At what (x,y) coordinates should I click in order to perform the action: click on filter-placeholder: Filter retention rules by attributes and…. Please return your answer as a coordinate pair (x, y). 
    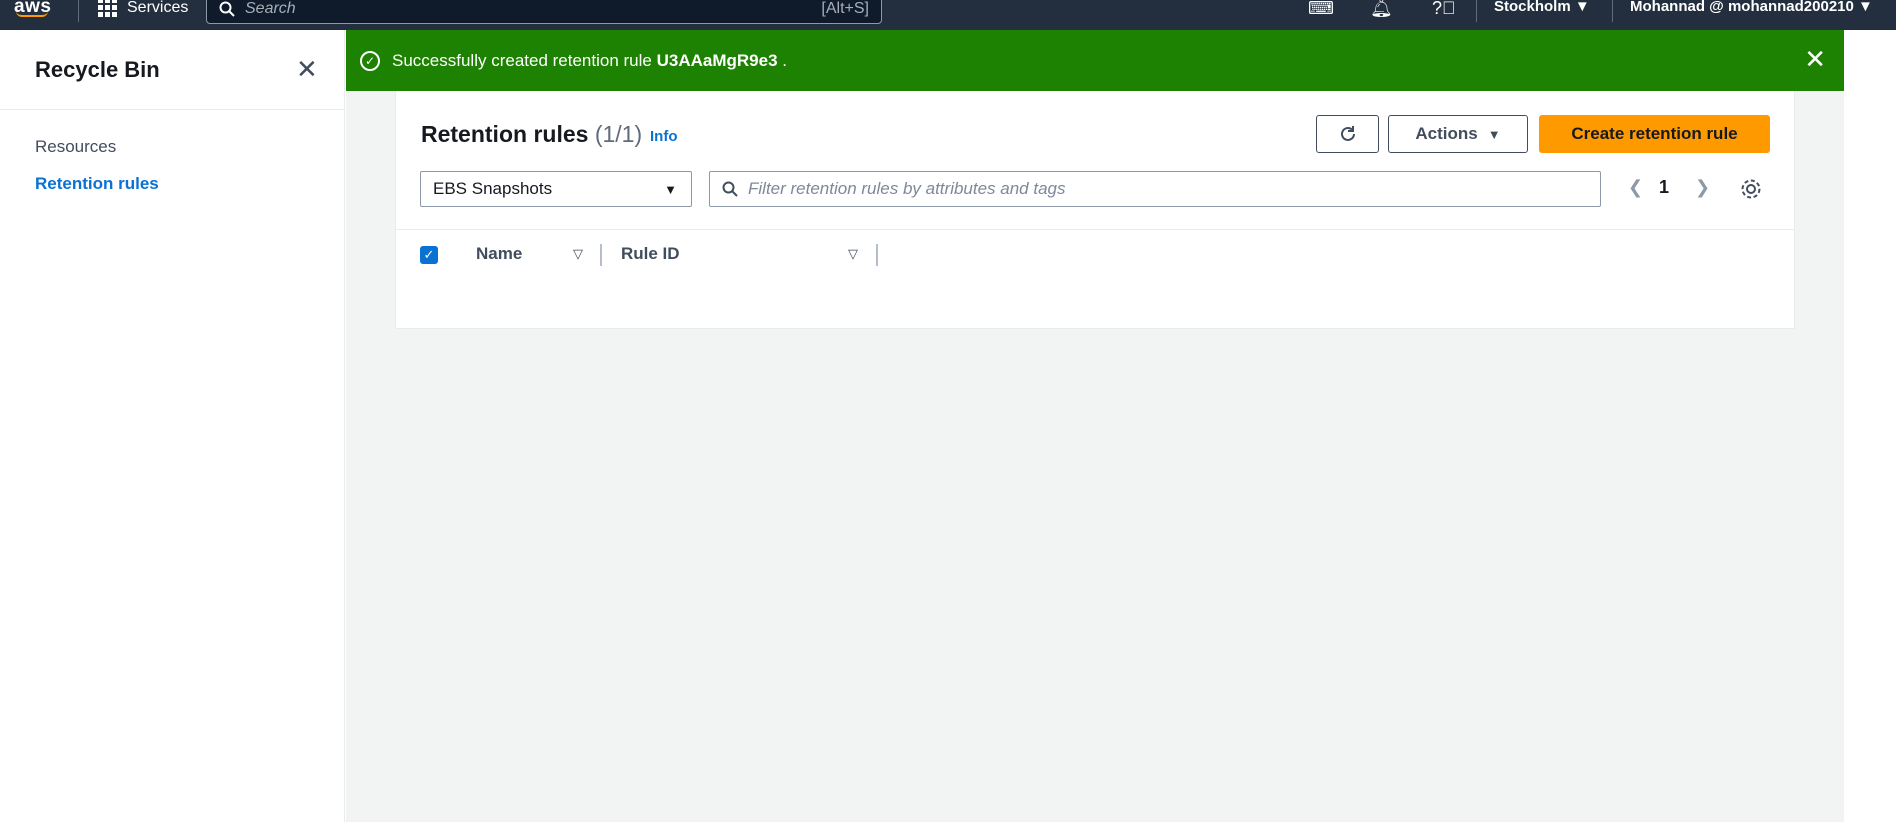
    Looking at the image, I should click on (907, 188).